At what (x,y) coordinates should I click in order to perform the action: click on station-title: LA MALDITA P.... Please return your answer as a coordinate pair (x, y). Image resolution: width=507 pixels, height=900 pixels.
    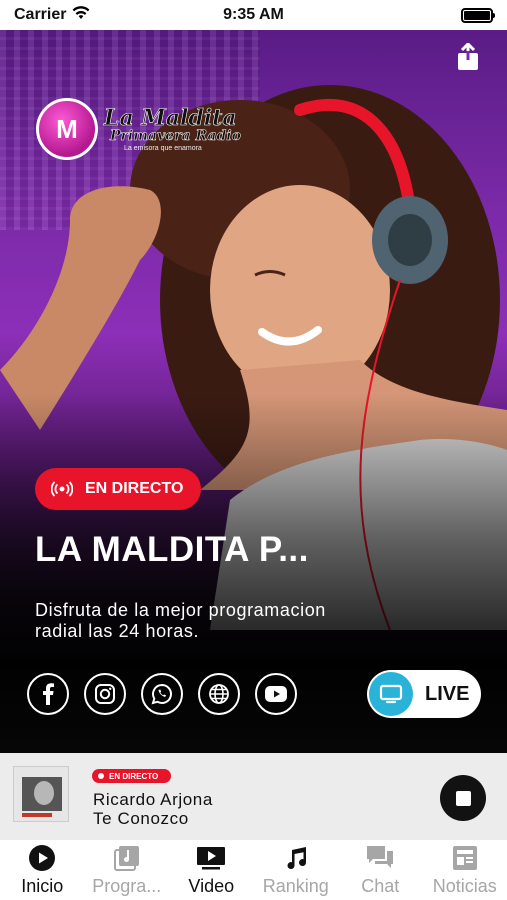
    Looking at the image, I should click on (172, 549).